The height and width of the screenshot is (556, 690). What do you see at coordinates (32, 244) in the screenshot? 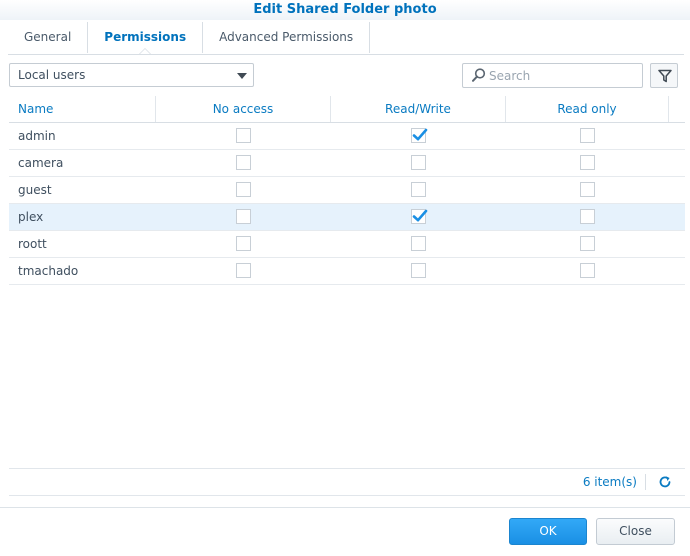
I see `user-name: roott` at bounding box center [32, 244].